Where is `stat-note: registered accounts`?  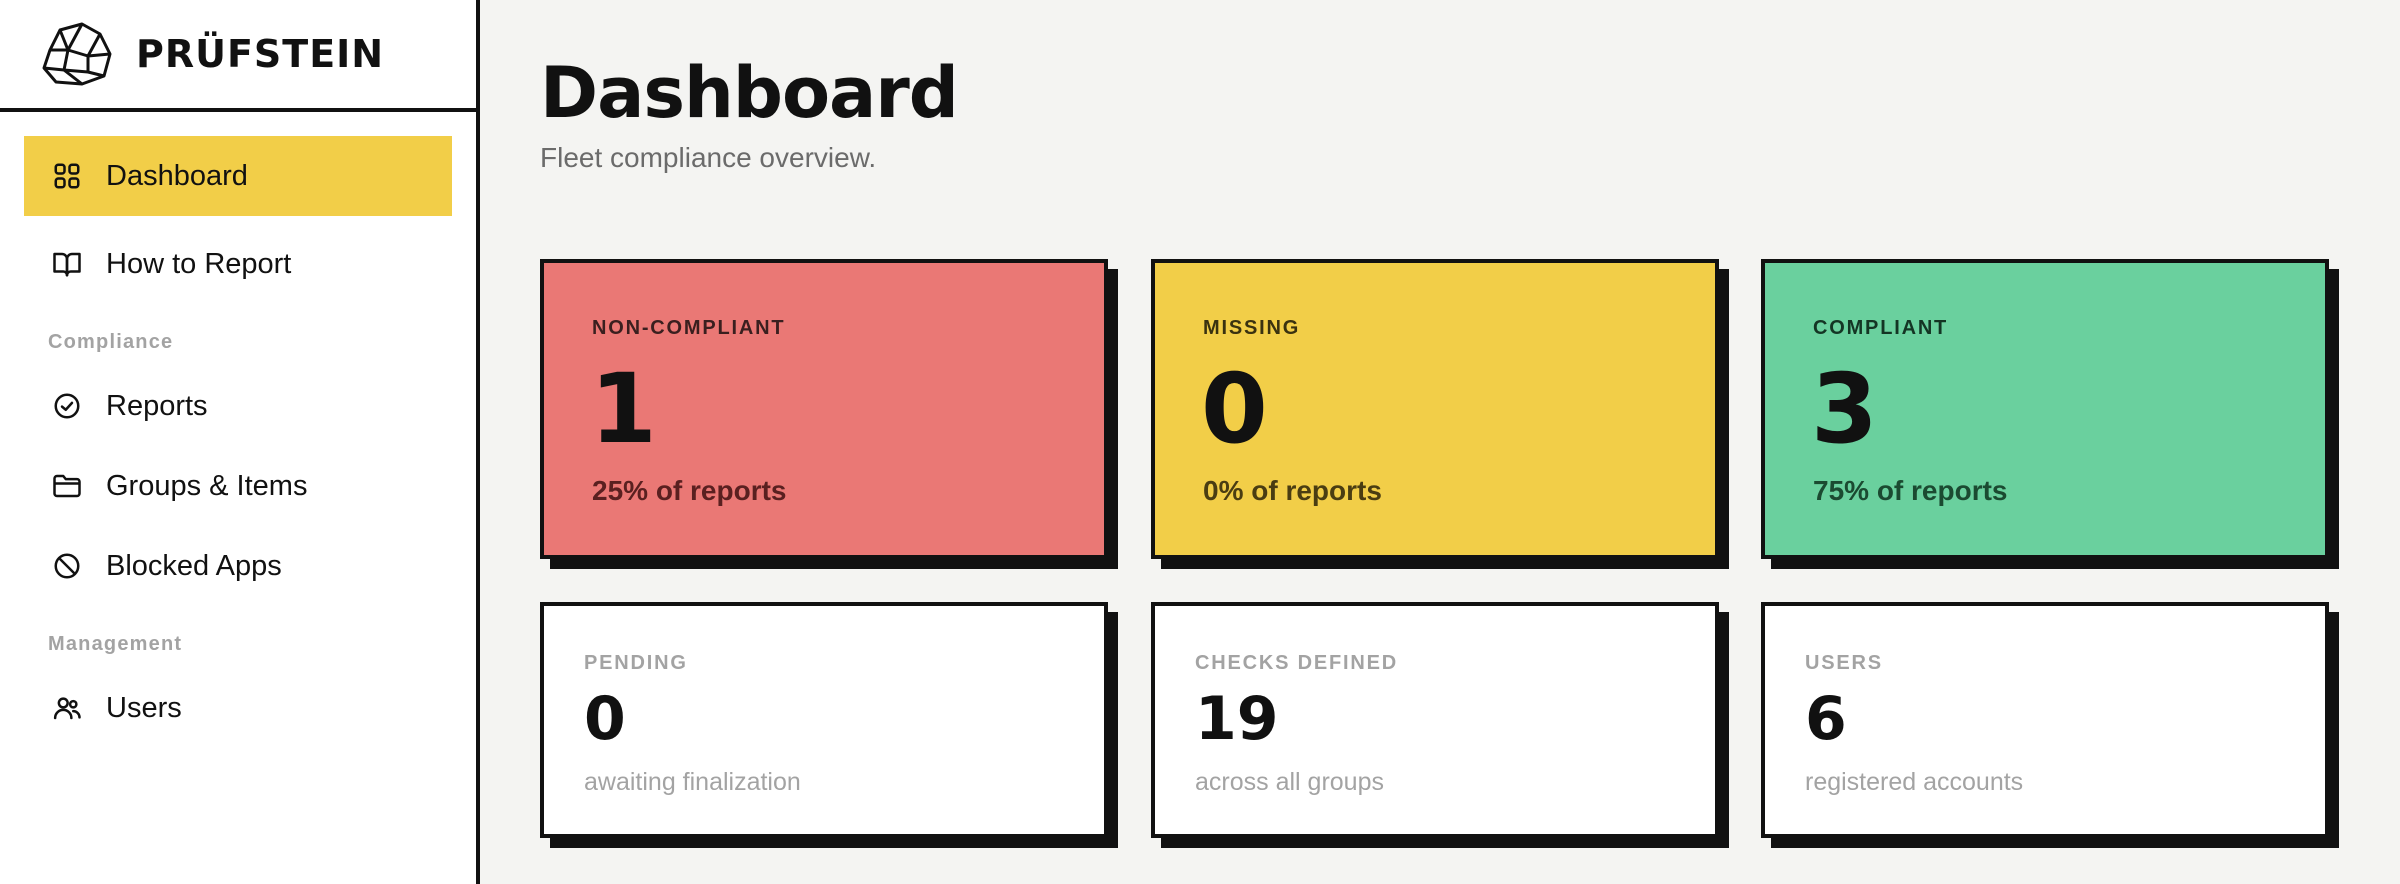 stat-note: registered accounts is located at coordinates (1914, 782).